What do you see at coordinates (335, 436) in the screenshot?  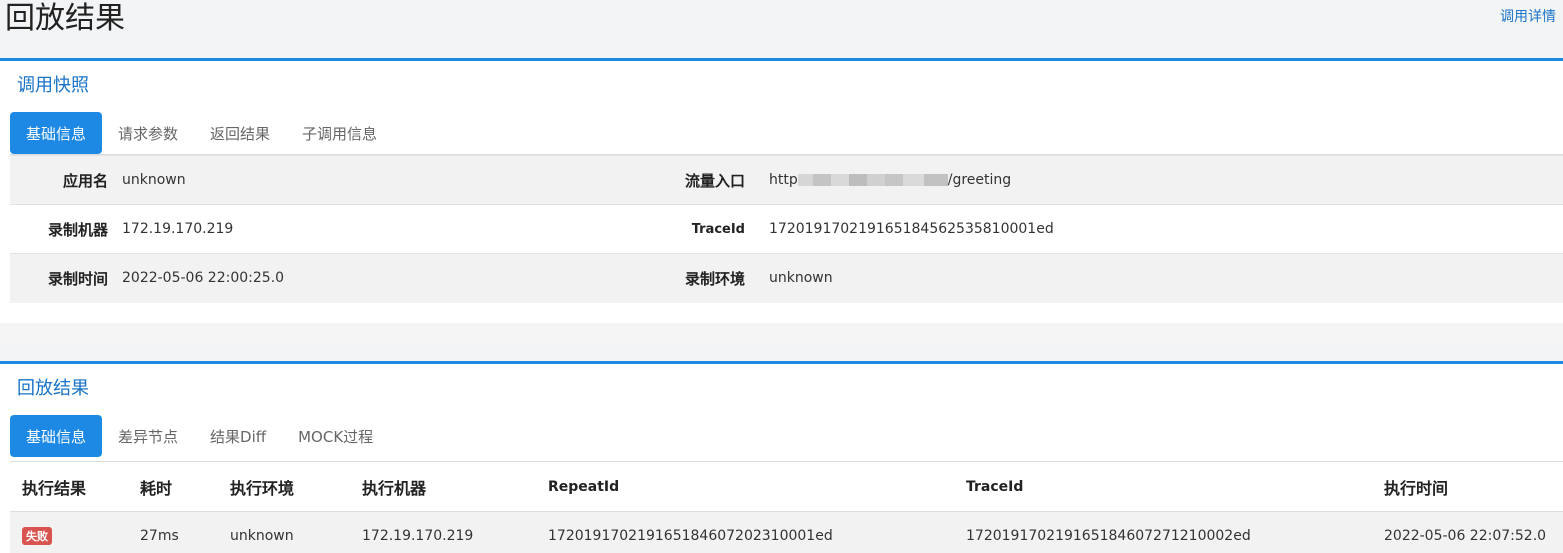 I see `tab-mock-process: MOCK过程` at bounding box center [335, 436].